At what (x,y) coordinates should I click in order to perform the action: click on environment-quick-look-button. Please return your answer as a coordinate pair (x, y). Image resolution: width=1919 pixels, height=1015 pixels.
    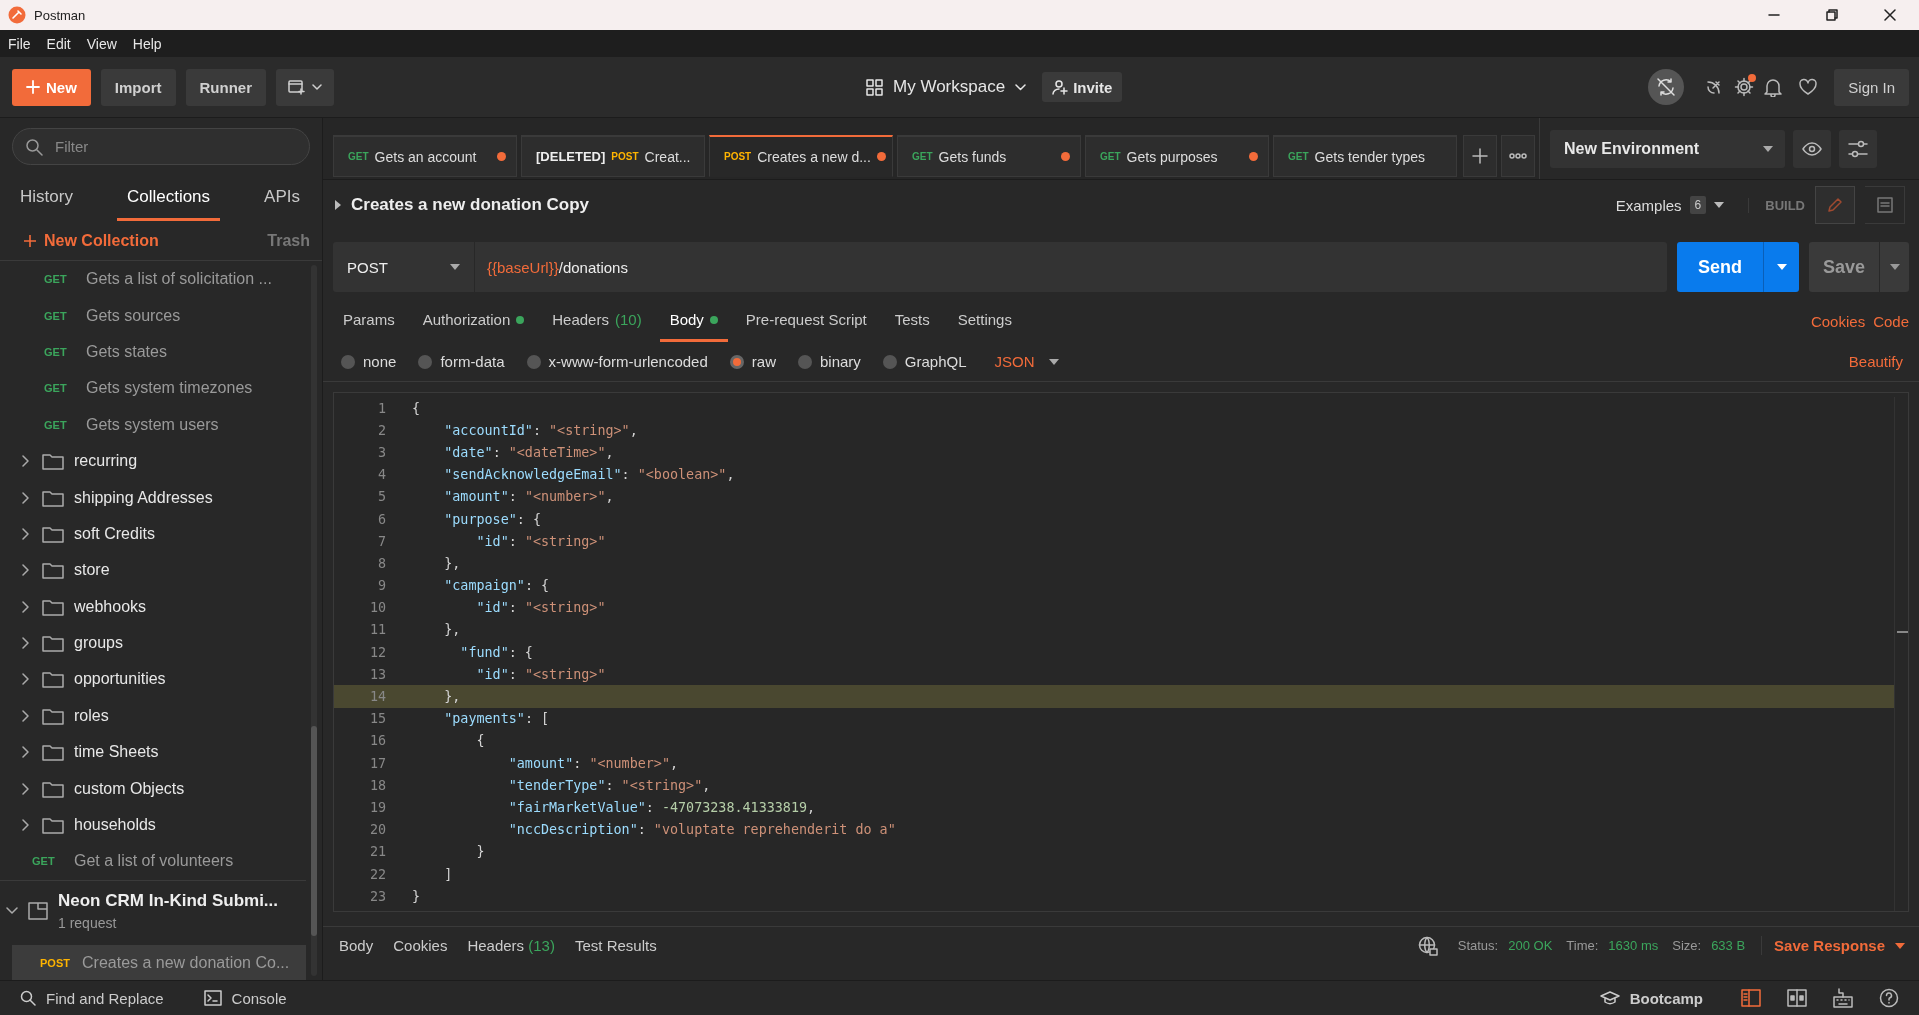
    Looking at the image, I should click on (1812, 148).